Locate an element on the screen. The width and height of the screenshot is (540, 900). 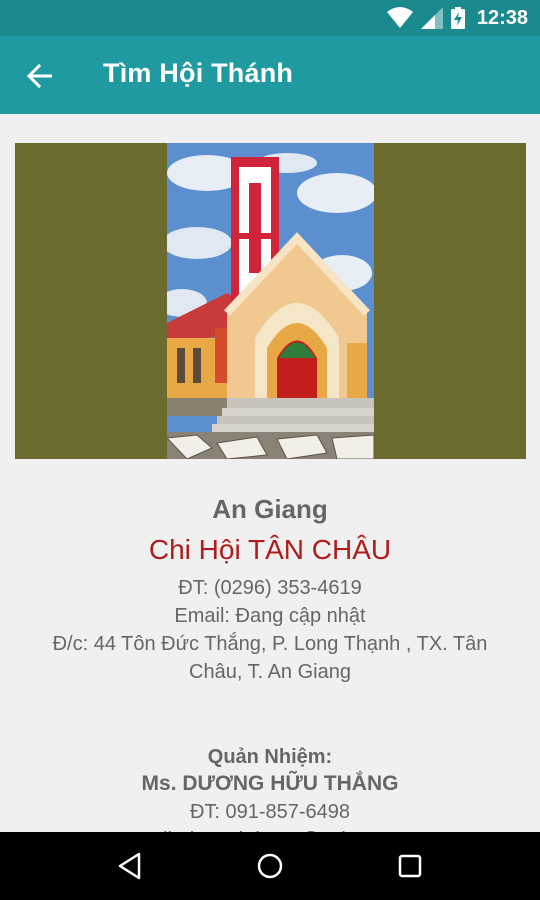
church-image is located at coordinates (270, 301).